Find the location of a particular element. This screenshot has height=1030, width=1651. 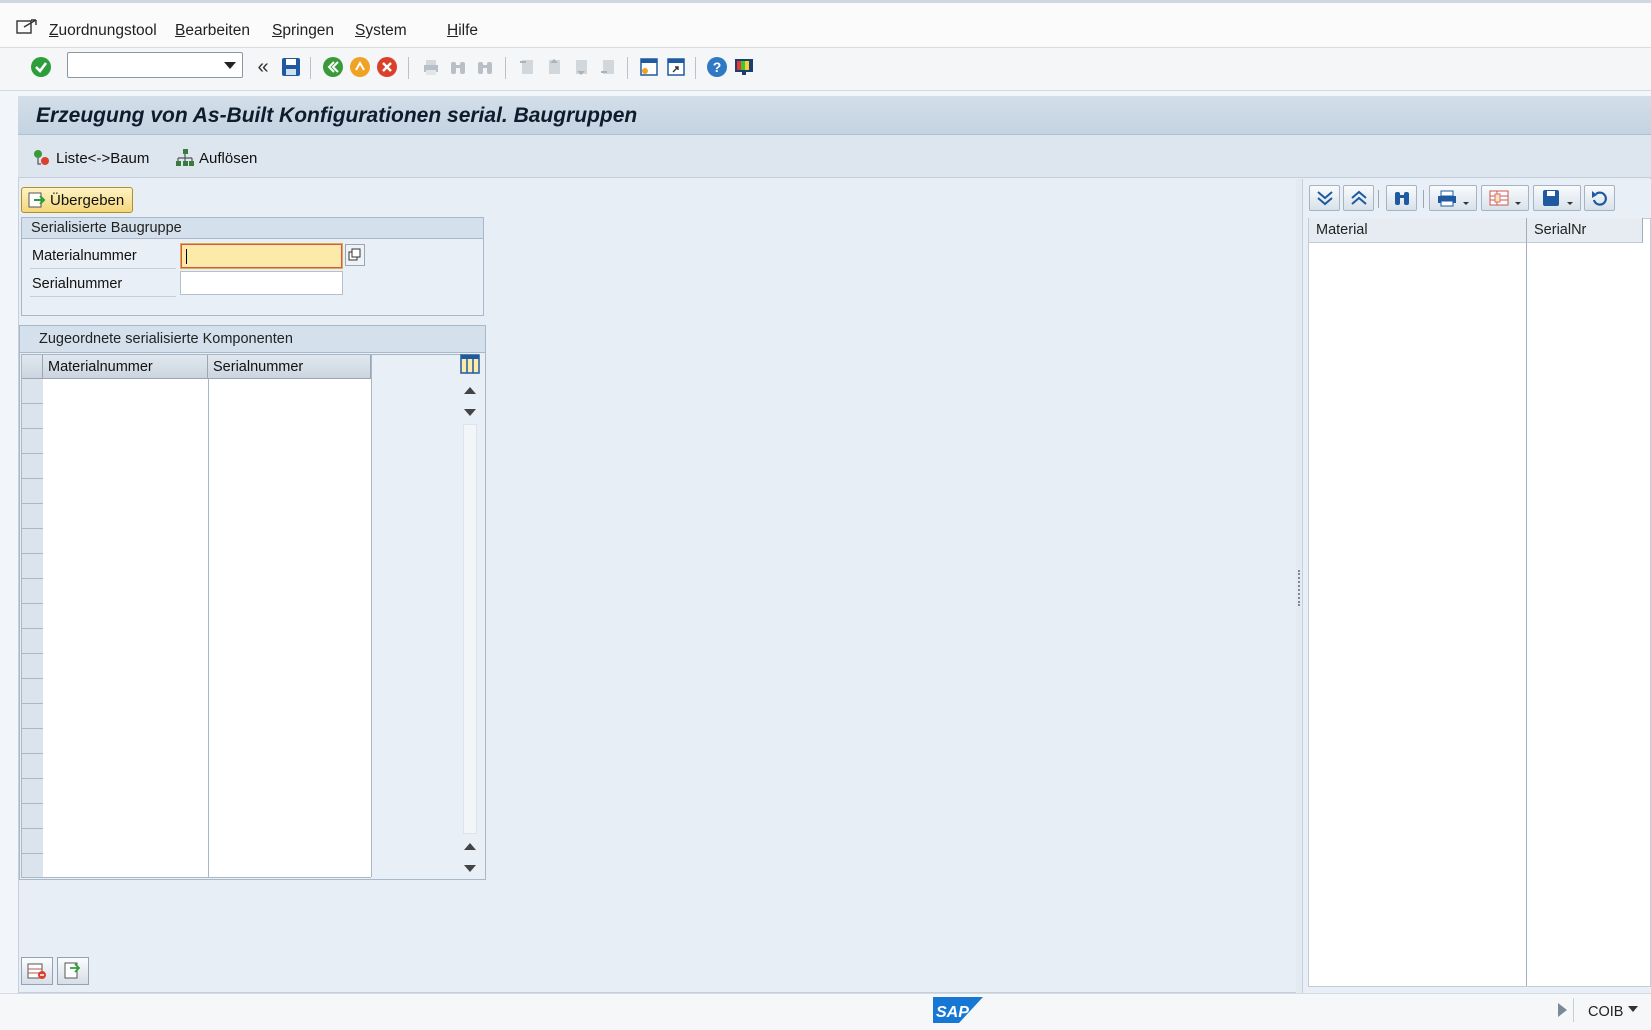

check-icon is located at coordinates (41, 67).